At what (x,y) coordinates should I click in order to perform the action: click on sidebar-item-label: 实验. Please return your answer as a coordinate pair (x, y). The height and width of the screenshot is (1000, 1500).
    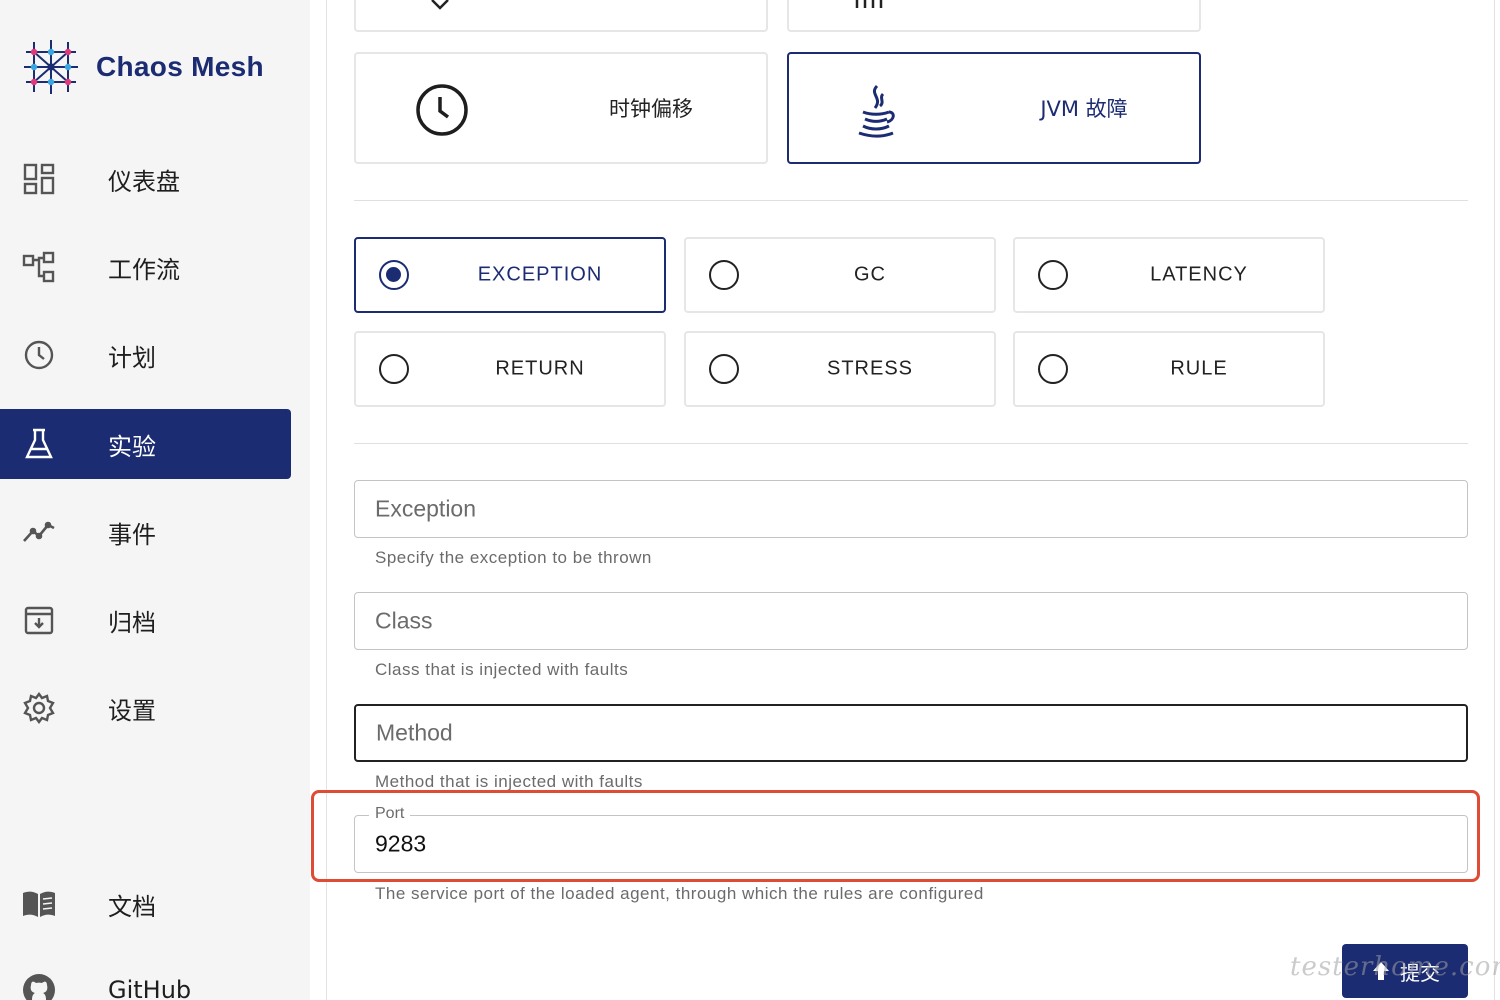
    Looking at the image, I should click on (132, 446).